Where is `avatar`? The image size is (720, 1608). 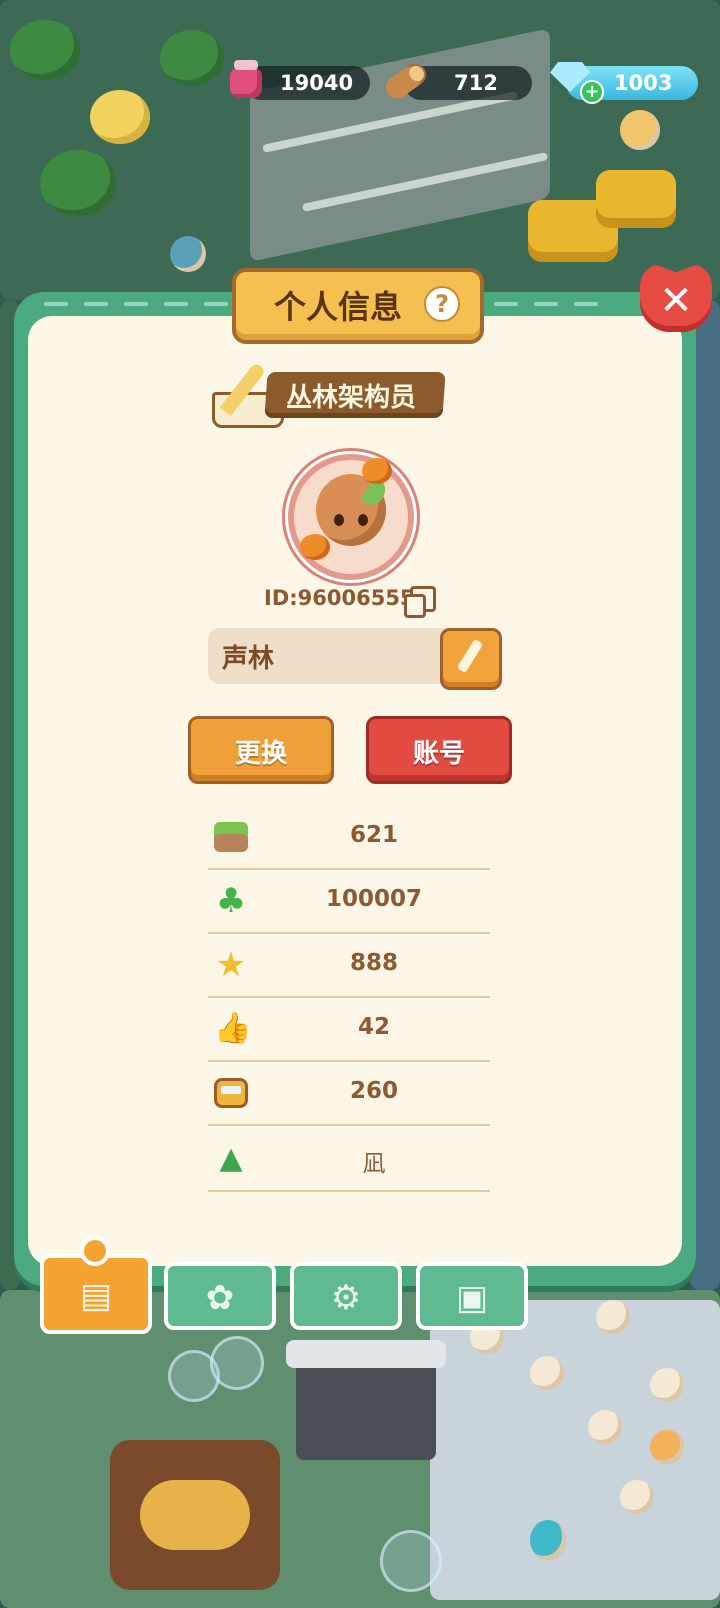 avatar is located at coordinates (351, 517).